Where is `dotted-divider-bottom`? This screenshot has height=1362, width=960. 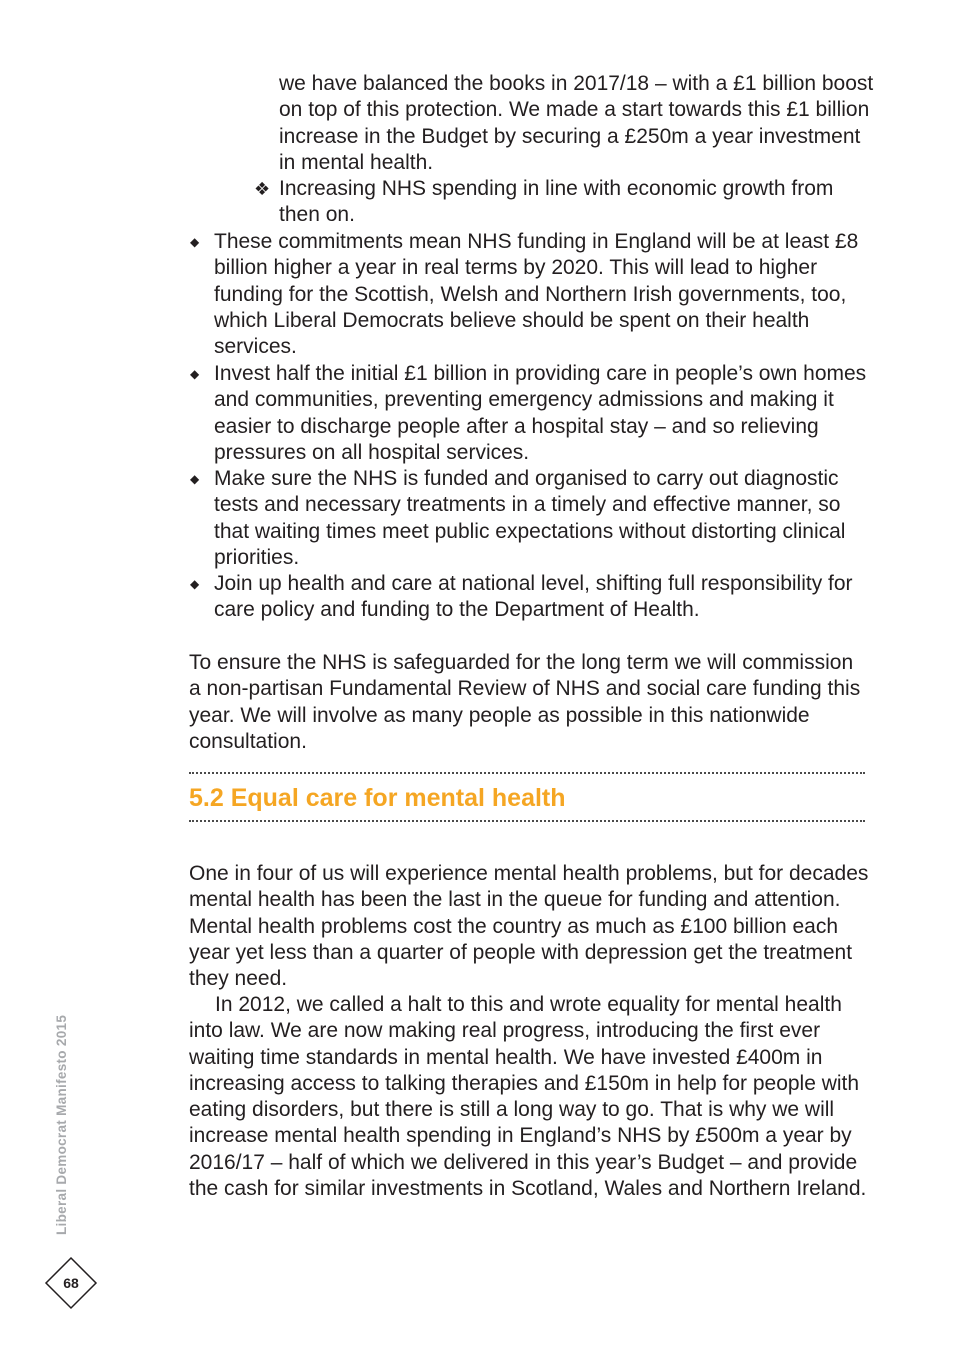
dotted-divider-bottom is located at coordinates (527, 821).